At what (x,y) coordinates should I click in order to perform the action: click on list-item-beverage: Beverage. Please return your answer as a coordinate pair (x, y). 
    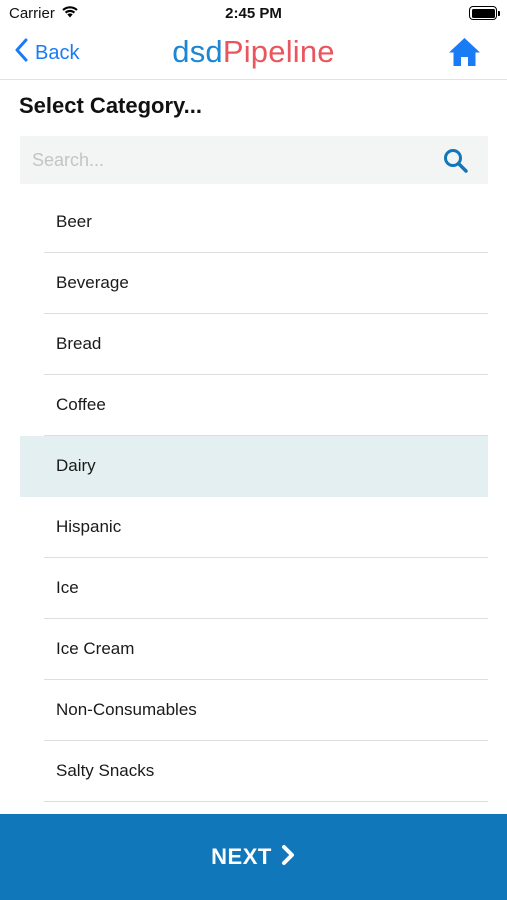
    Looking at the image, I should click on (253, 283).